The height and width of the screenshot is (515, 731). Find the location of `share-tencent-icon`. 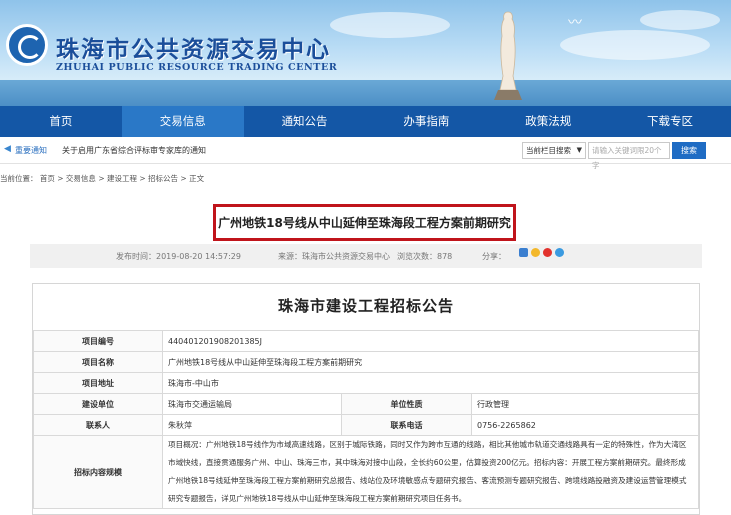

share-tencent-icon is located at coordinates (559, 252).